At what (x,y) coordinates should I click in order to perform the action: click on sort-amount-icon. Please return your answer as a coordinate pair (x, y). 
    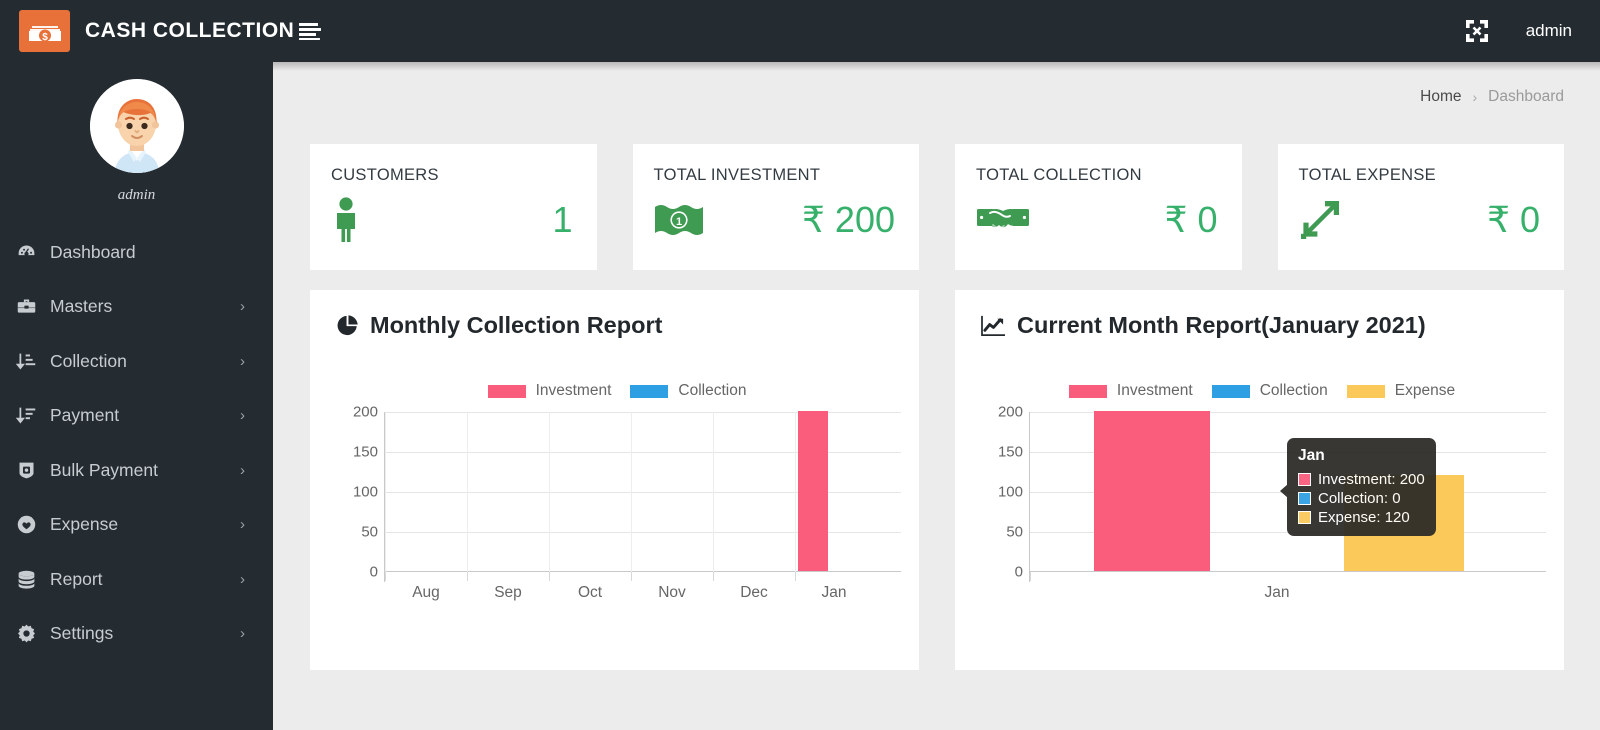
    Looking at the image, I should click on (33, 361).